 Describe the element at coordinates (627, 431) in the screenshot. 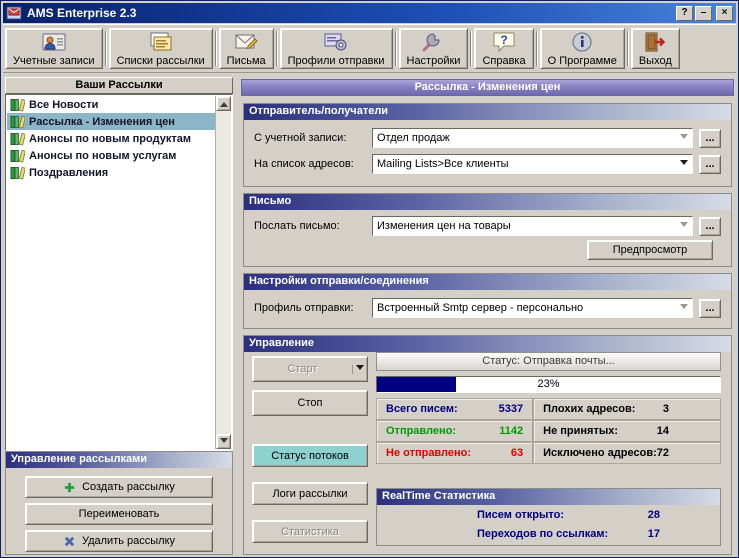

I see `stat-not-accepted: Не принятых: 14` at that location.